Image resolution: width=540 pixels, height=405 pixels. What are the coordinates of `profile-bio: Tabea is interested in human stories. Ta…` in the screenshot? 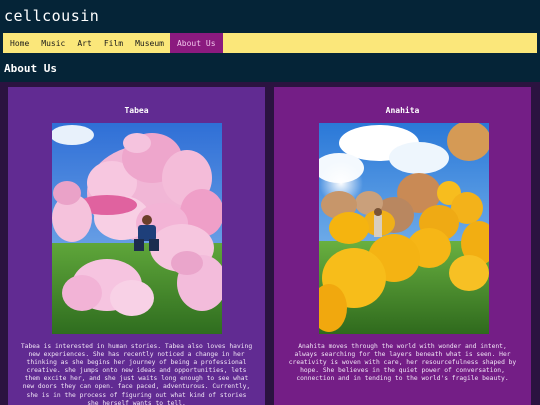 It's located at (136, 374).